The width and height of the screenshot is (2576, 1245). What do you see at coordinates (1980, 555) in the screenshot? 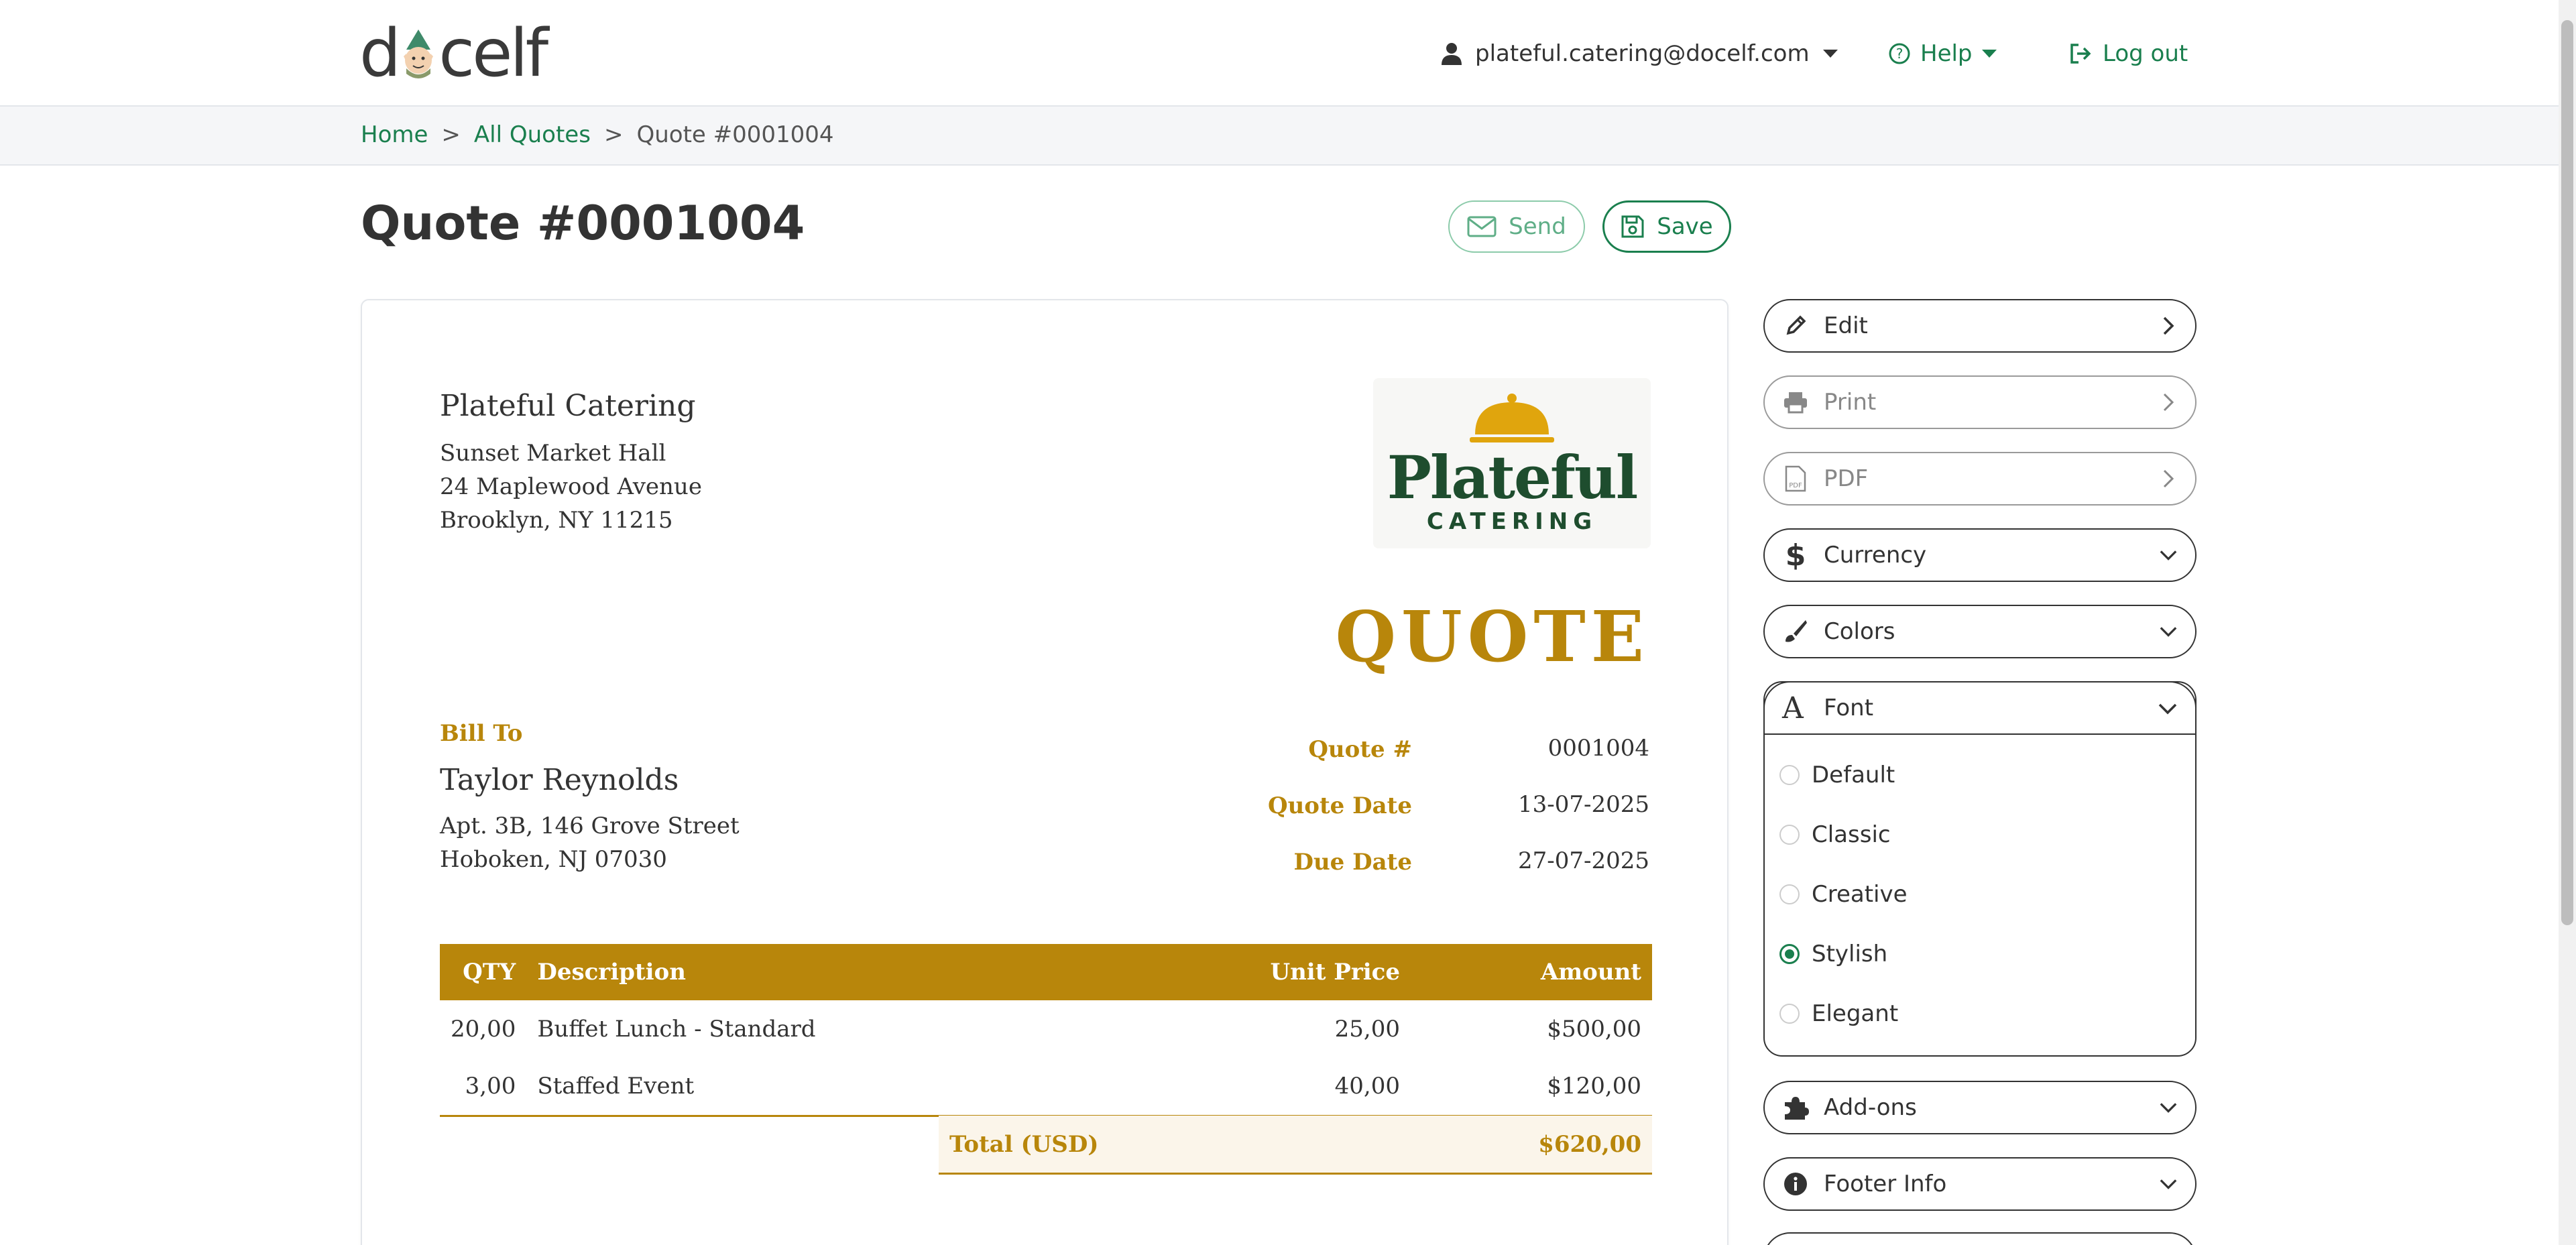
I see `currency-accordion: $ Currency` at bounding box center [1980, 555].